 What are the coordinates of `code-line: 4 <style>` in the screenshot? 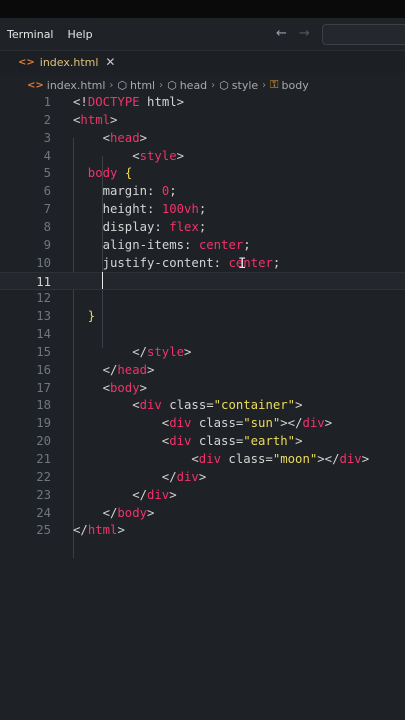 It's located at (202, 156).